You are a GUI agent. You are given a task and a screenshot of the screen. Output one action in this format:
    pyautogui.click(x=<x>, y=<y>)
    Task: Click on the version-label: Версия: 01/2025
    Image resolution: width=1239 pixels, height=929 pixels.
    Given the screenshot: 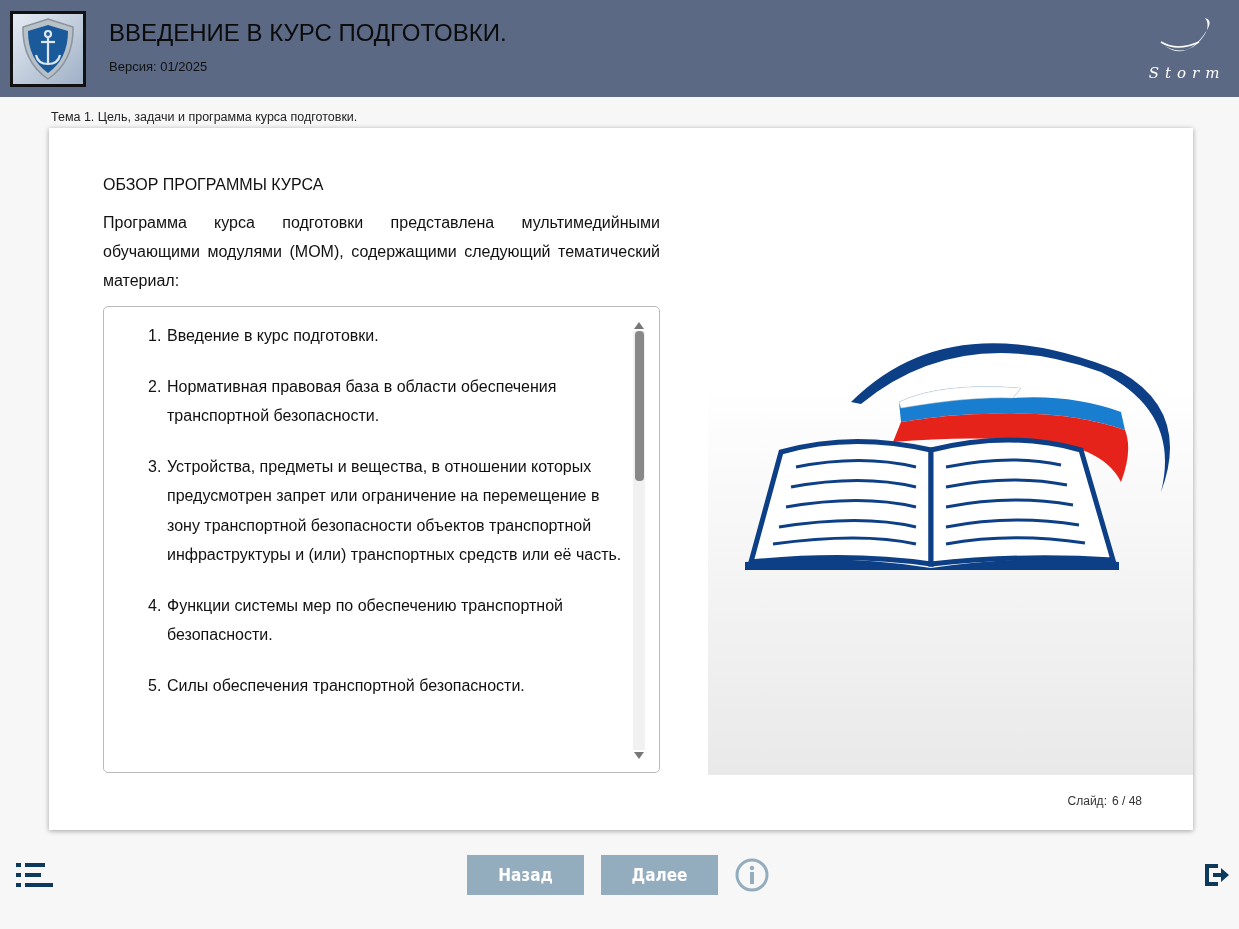 What is the action you would take?
    pyautogui.click(x=159, y=66)
    